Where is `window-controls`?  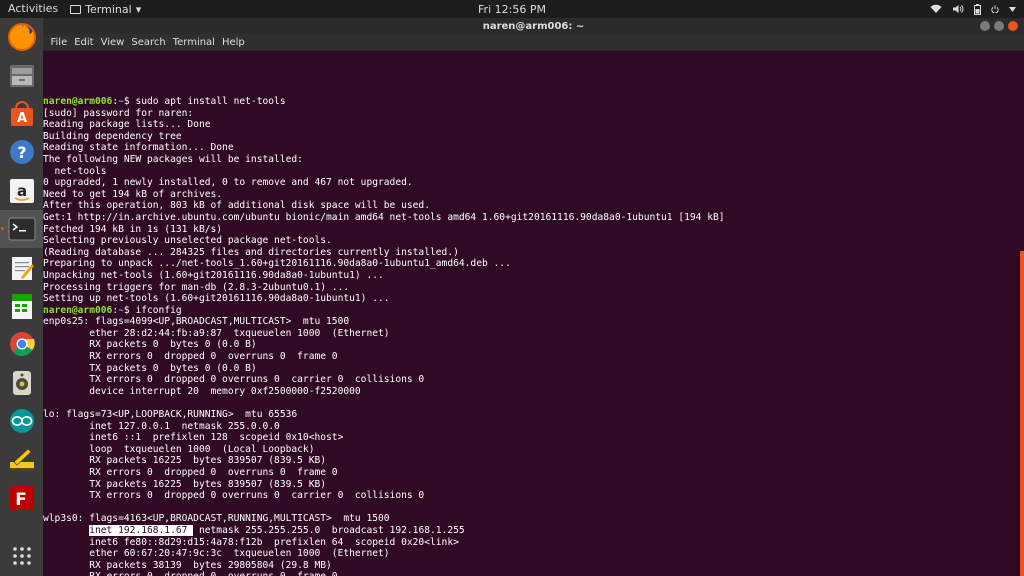 window-controls is located at coordinates (999, 26).